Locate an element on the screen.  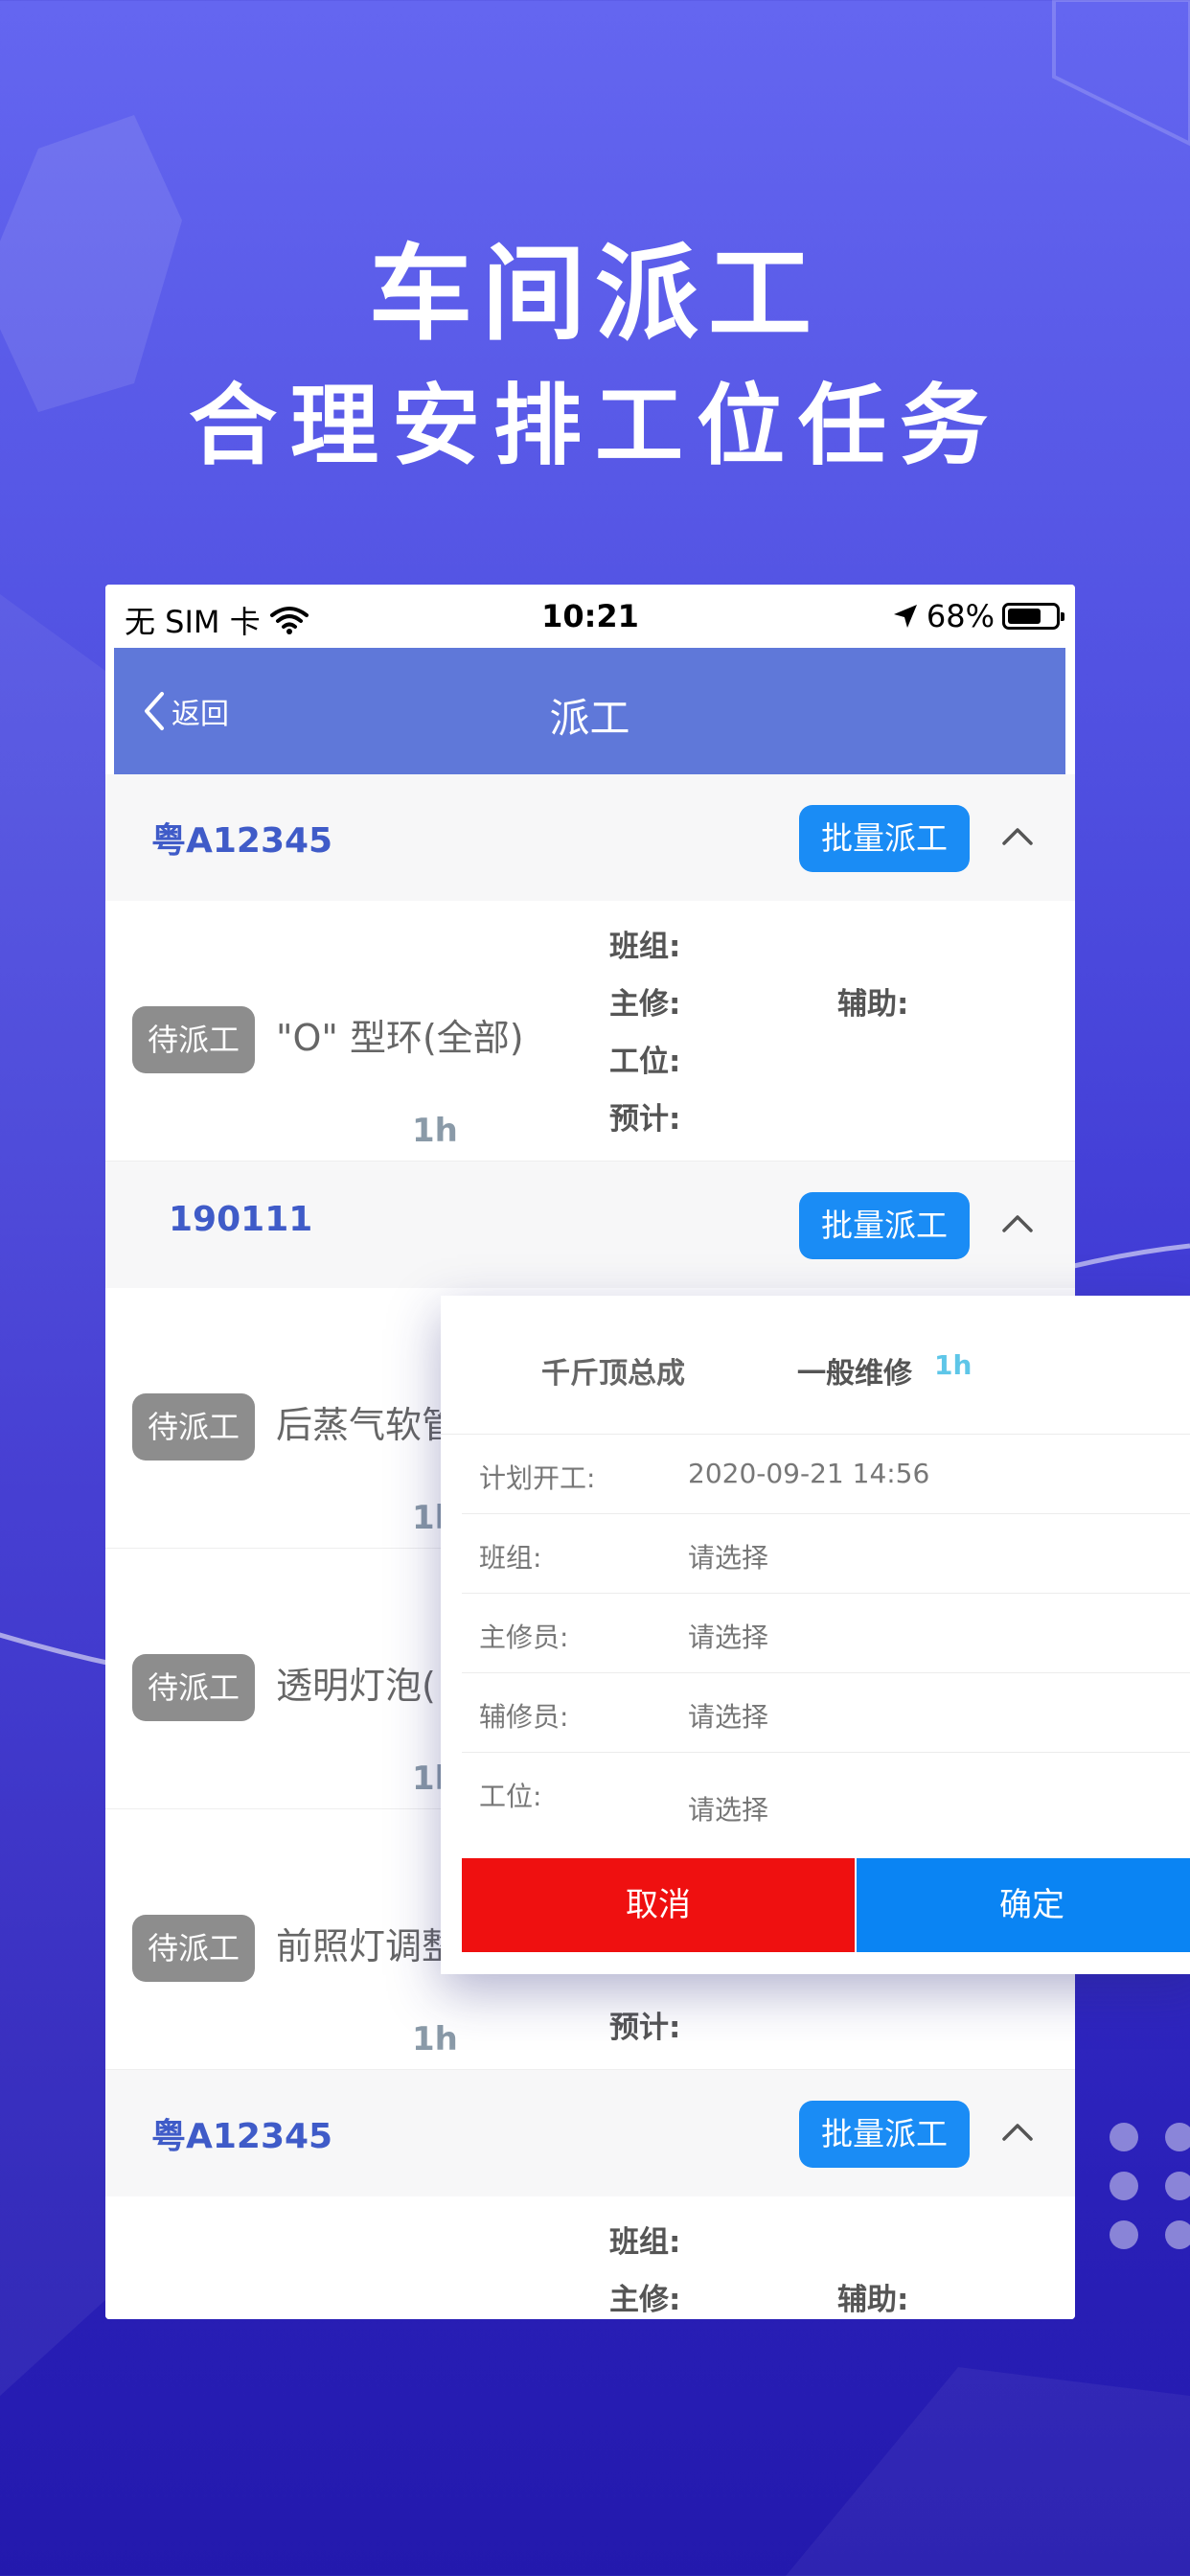
station-select-label: 工位: is located at coordinates (511, 1796).